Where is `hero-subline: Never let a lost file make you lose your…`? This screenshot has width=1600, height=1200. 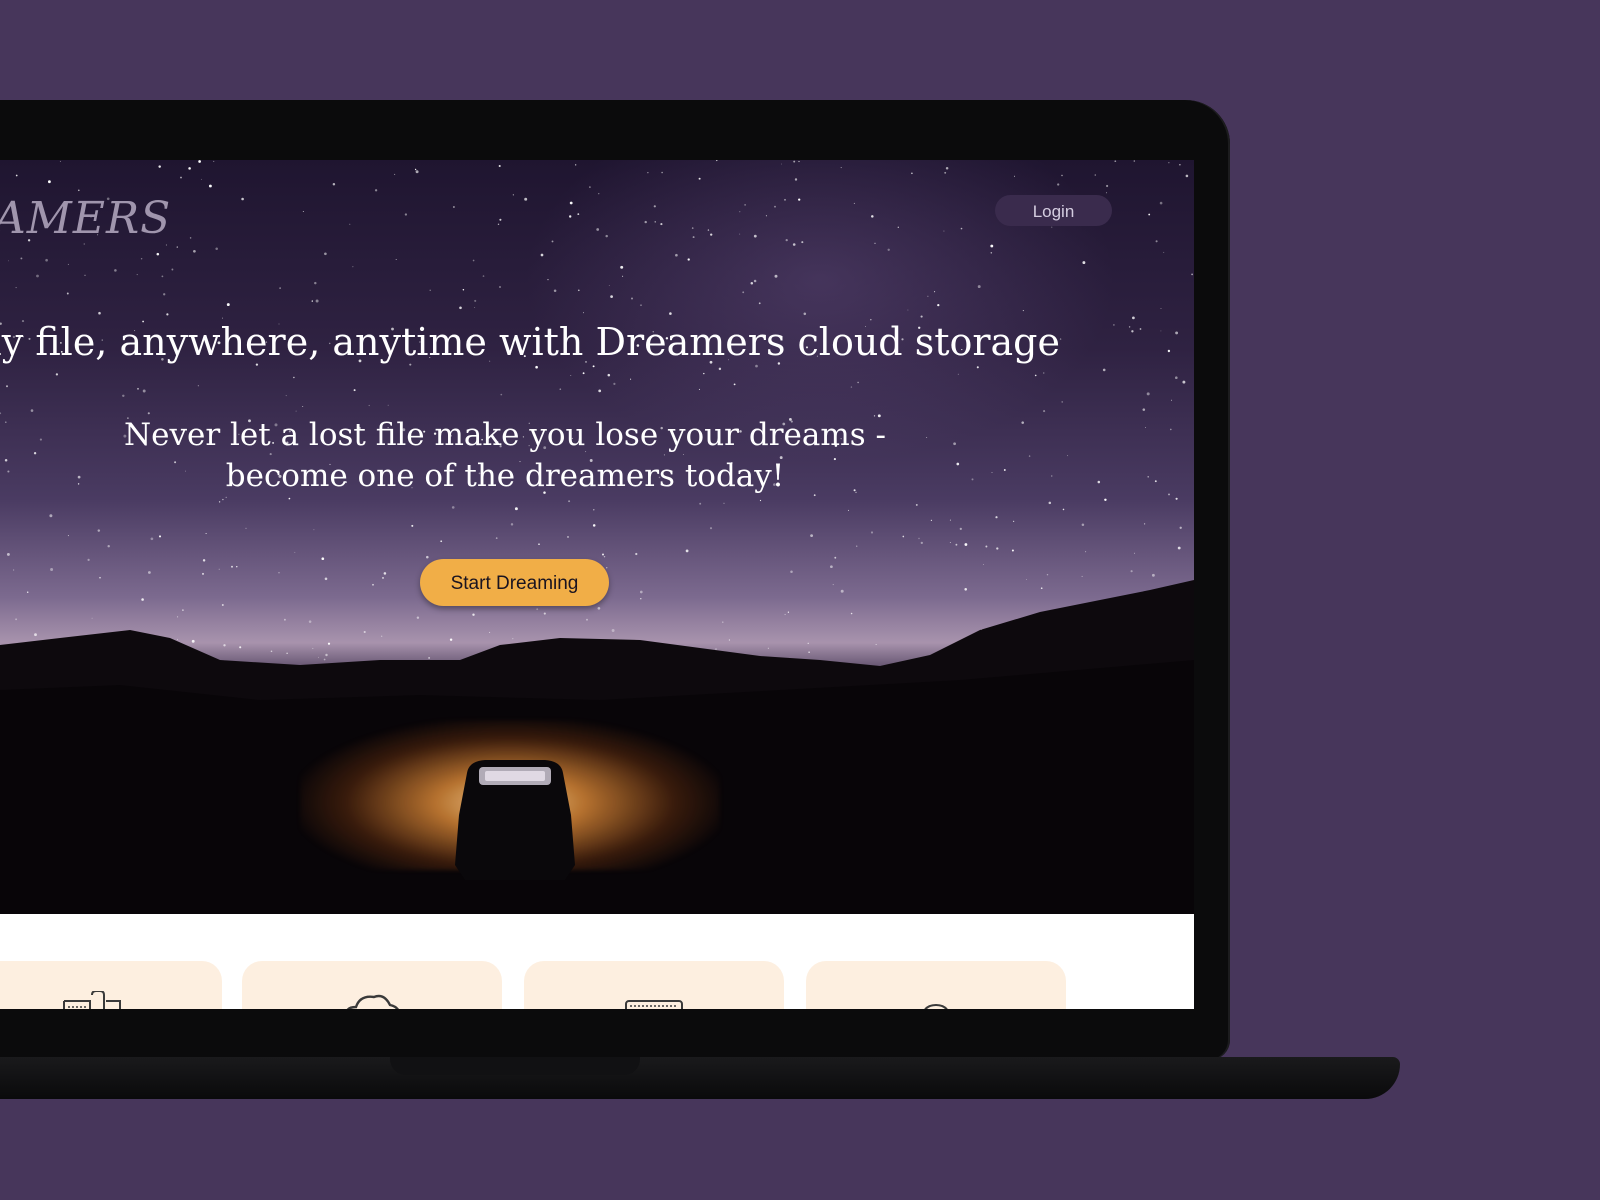
hero-subline: Never let a lost file make you lose your… is located at coordinates (505, 456).